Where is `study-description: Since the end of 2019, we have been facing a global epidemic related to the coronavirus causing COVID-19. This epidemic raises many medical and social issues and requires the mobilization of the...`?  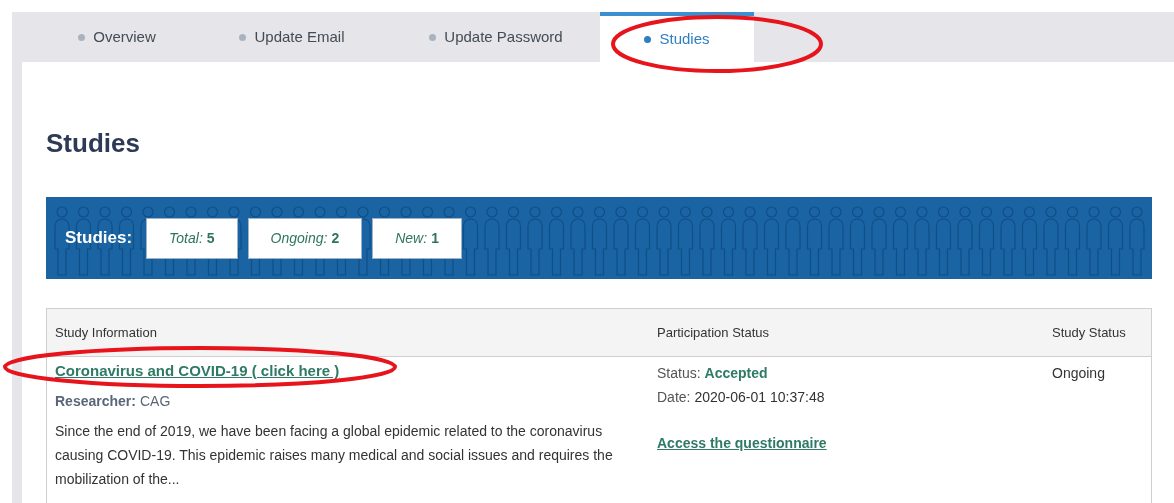
study-description: Since the end of 2019, we have been facing a global epidemic related to the coronavirus causing COVID-19. This epidemic raises many medical and social issues and requires the mobilization of the... is located at coordinates (334, 455).